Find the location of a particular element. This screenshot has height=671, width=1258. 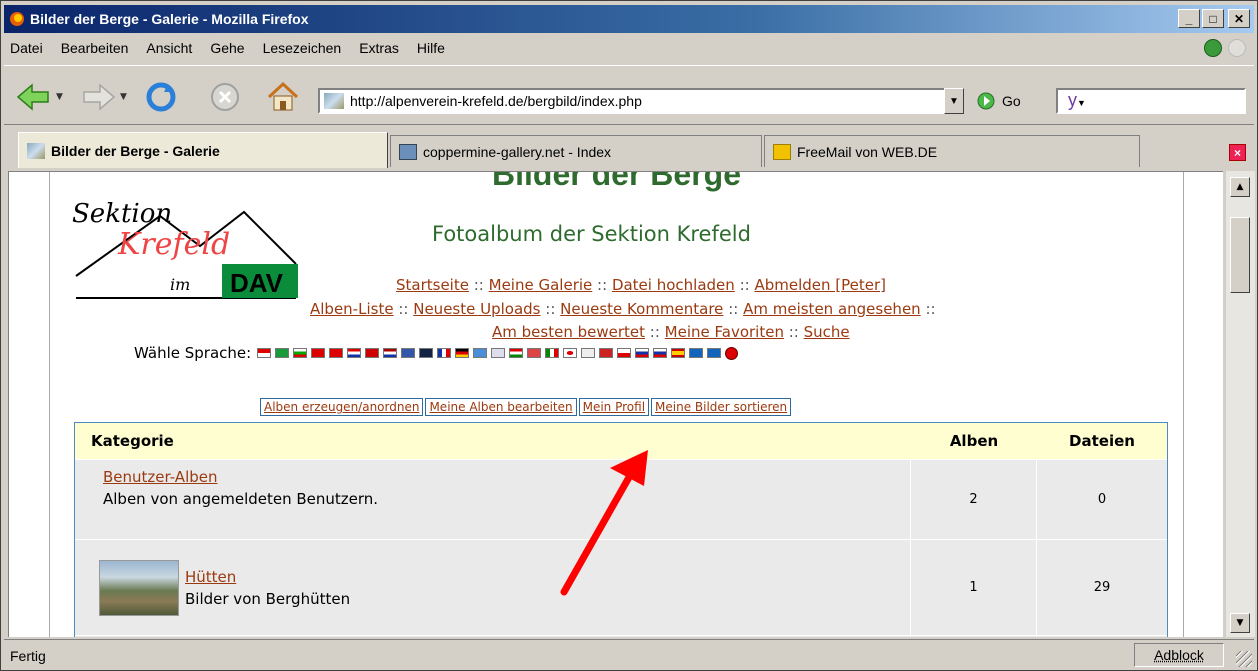

site-title: Bilder der Berge is located at coordinates (616, 181).